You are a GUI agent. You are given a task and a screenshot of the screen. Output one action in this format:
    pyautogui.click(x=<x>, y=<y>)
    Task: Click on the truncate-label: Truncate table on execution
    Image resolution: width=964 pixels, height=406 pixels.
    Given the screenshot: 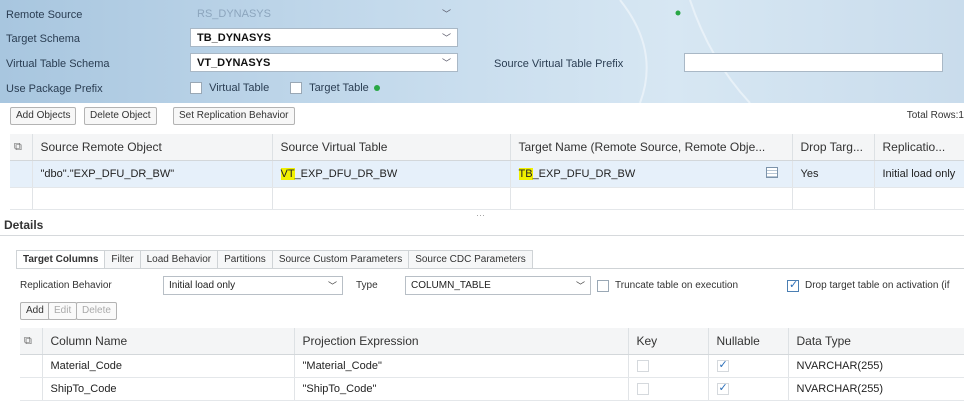 What is the action you would take?
    pyautogui.click(x=677, y=285)
    